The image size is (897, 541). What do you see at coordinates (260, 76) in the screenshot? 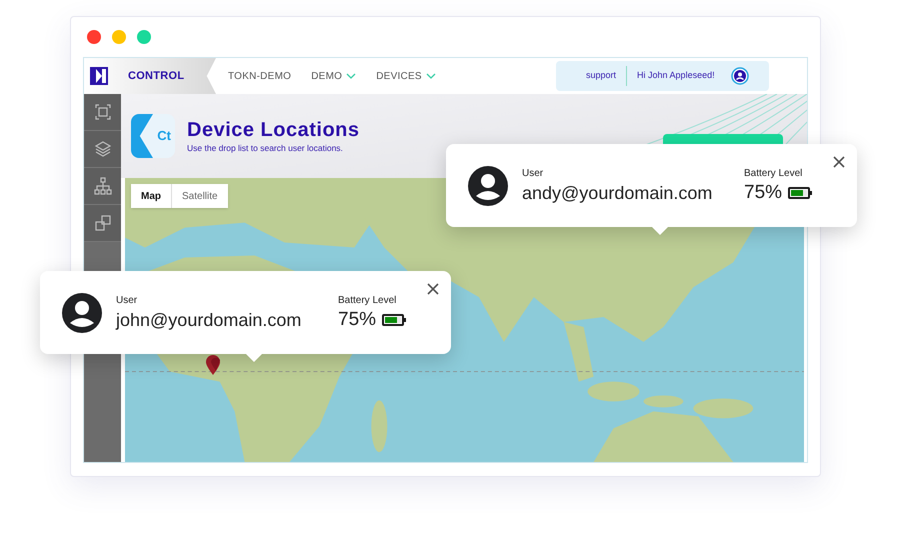
I see `nav-menu-item: TOKN-DEMO` at bounding box center [260, 76].